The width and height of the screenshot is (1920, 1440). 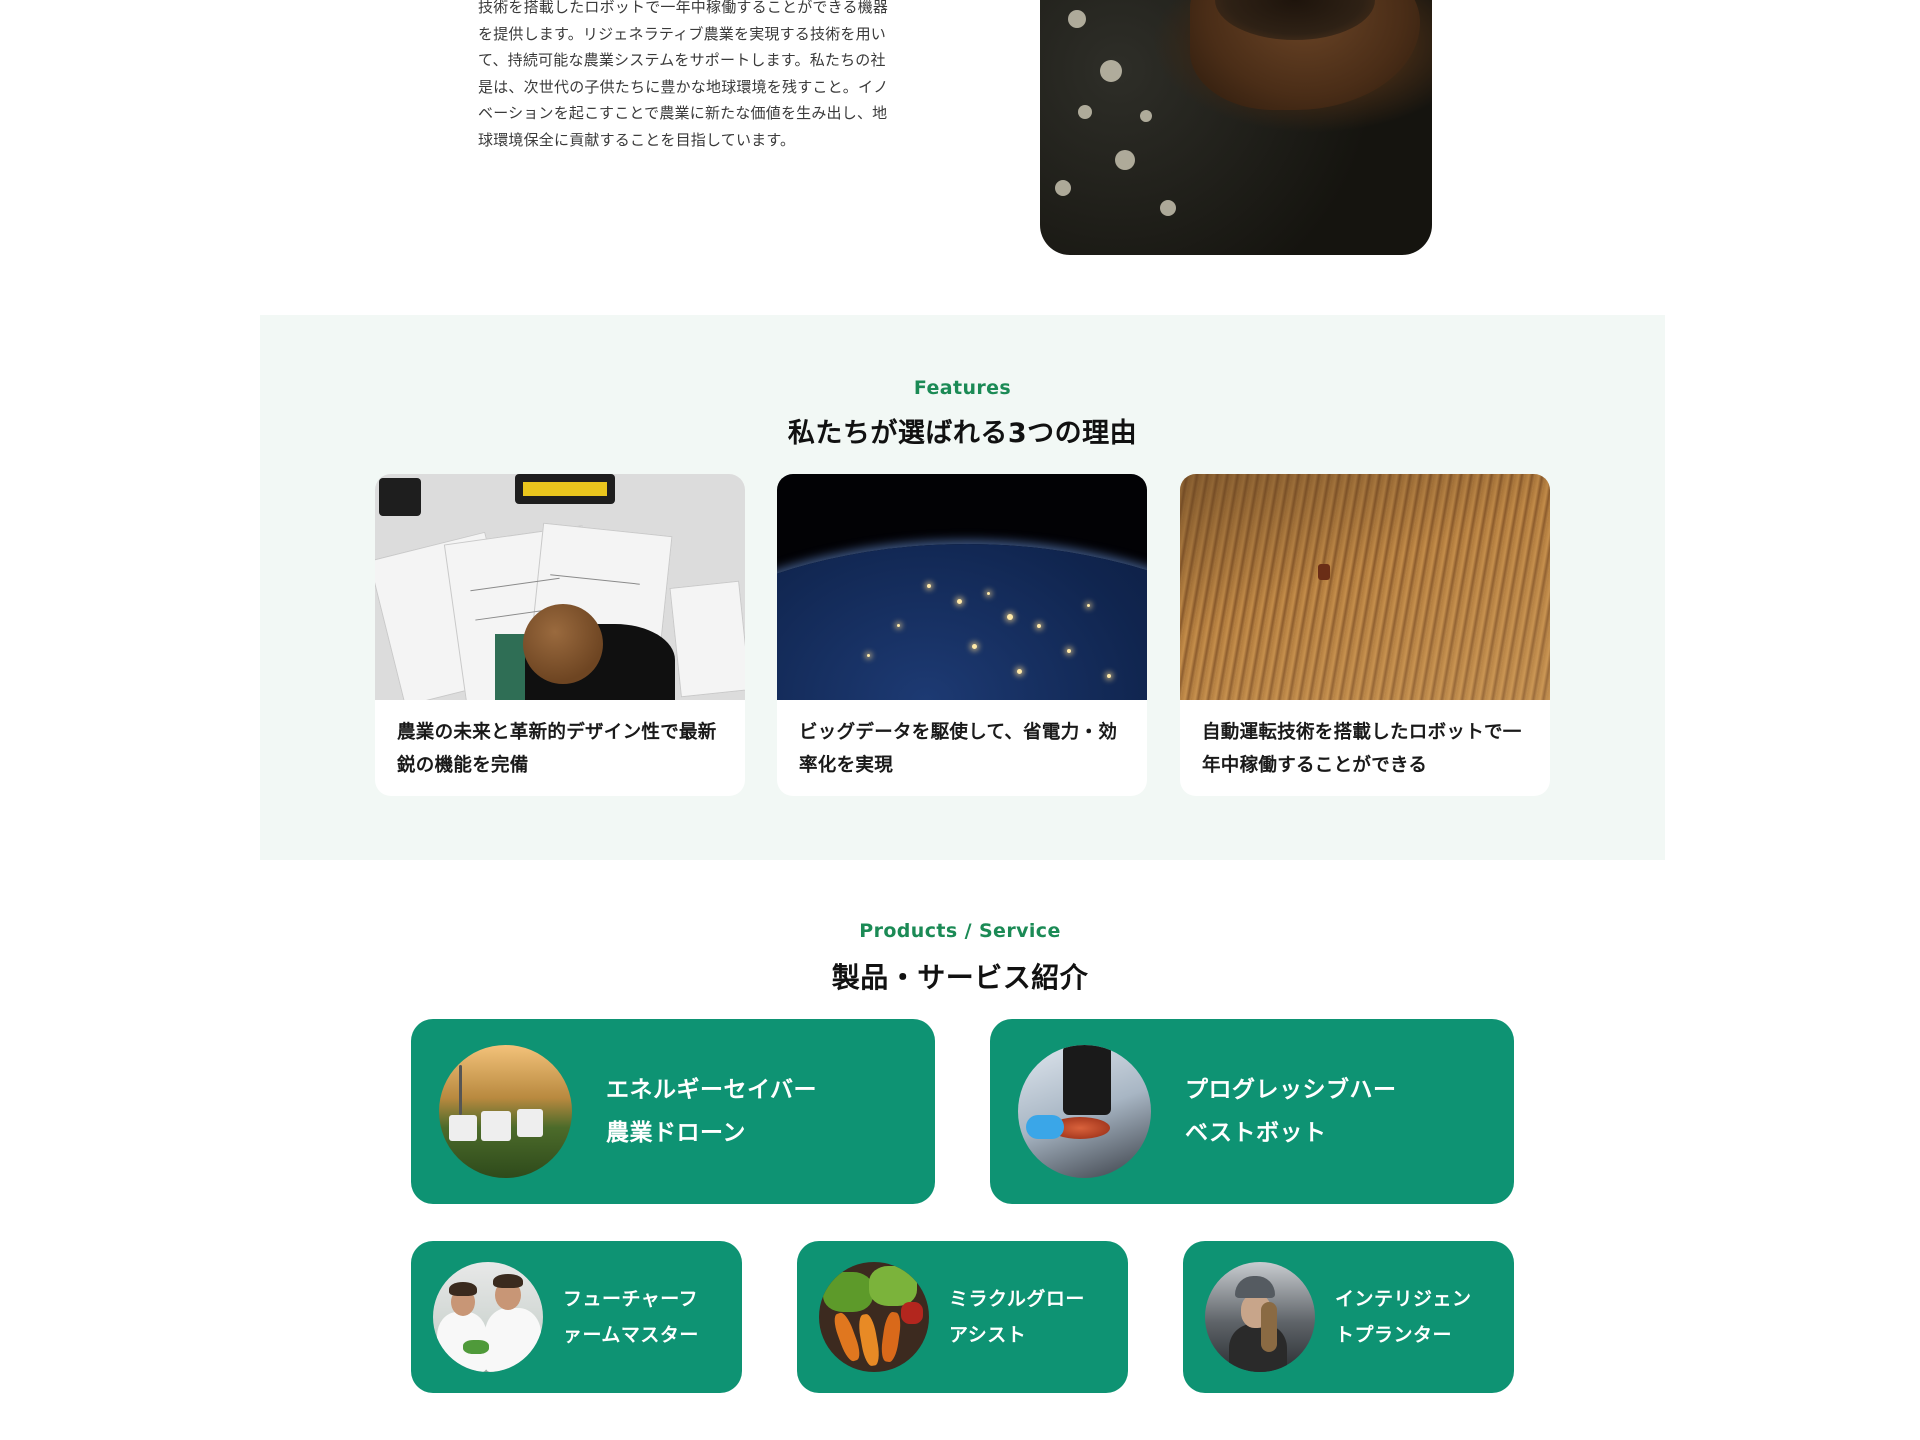 I want to click on microscope-image, so click(x=1084, y=1111).